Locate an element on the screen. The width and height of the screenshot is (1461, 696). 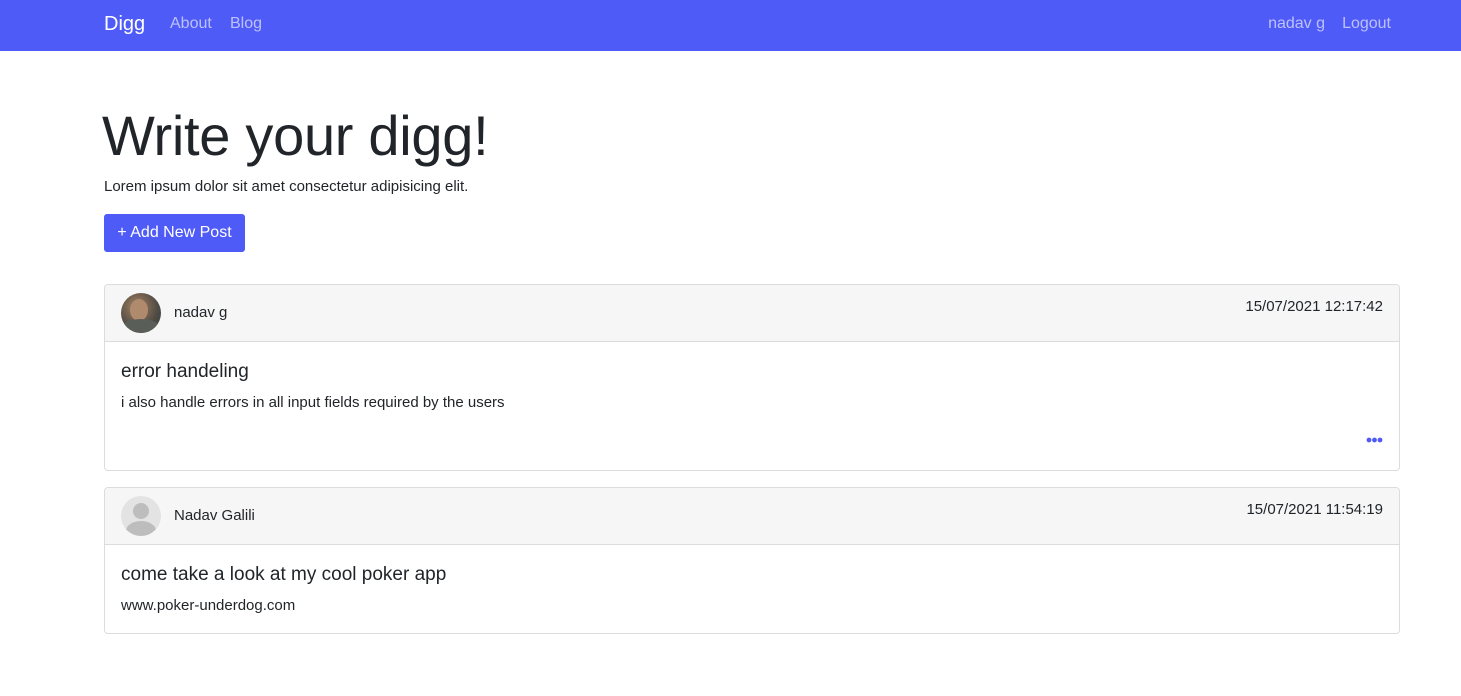
nav-user-name: nadav g is located at coordinates (1296, 24).